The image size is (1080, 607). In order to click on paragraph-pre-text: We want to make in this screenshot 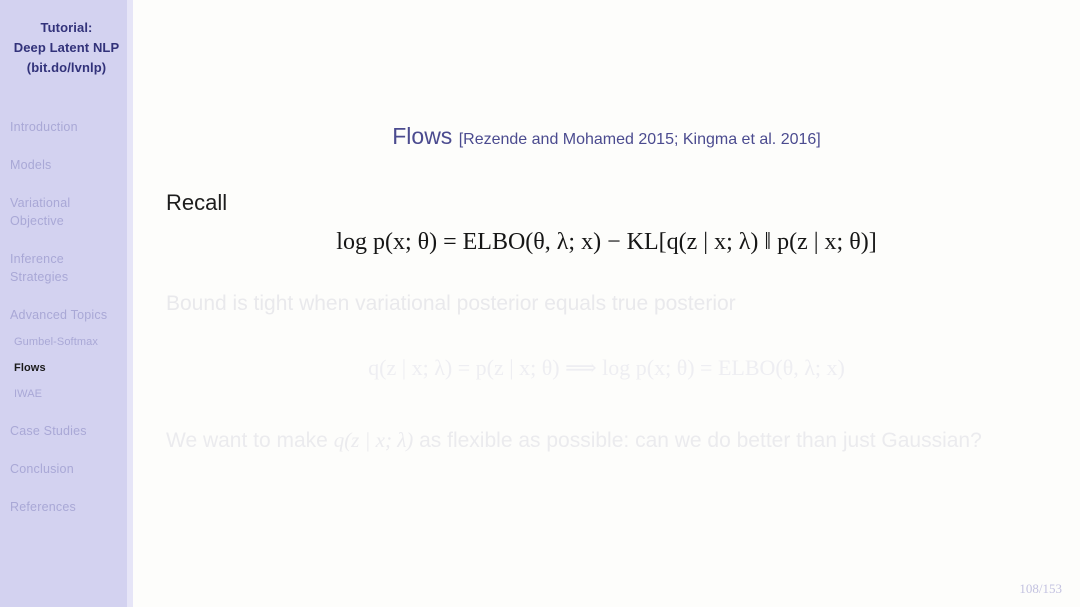, I will do `click(250, 440)`.